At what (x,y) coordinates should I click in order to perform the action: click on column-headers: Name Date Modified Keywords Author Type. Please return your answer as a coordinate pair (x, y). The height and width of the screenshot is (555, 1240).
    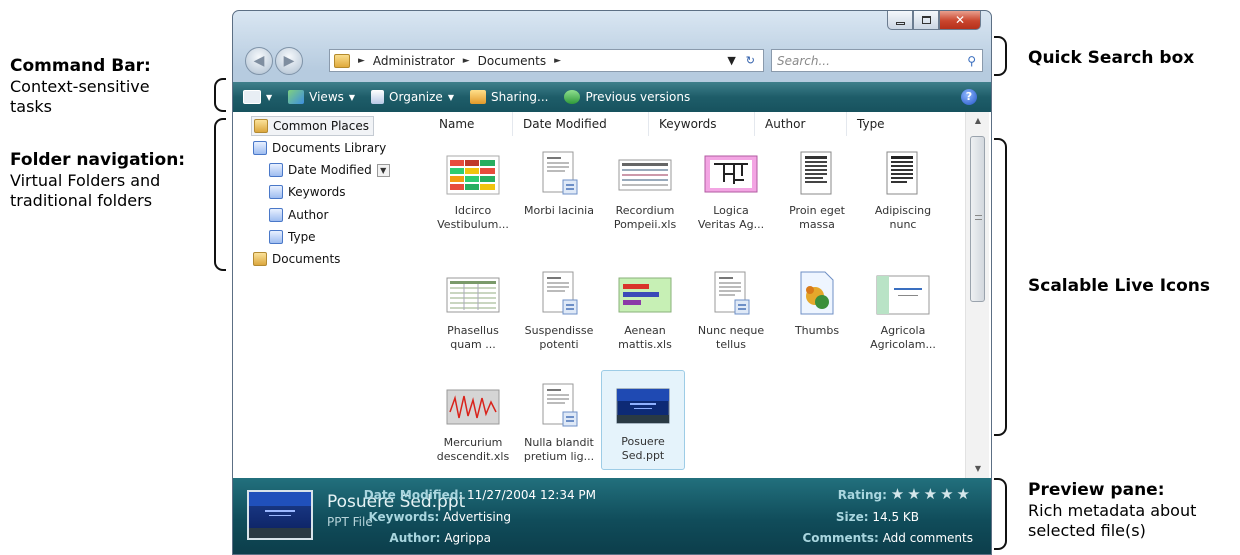
    Looking at the image, I should click on (695, 124).